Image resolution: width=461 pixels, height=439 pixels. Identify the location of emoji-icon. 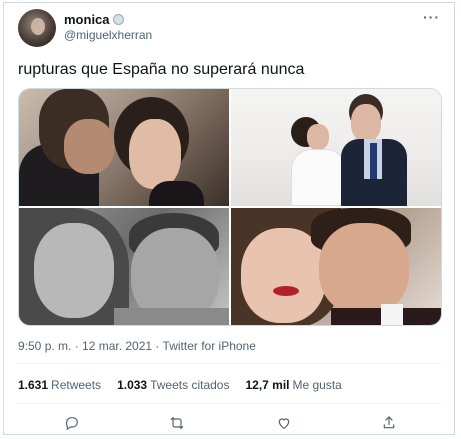
(118, 19).